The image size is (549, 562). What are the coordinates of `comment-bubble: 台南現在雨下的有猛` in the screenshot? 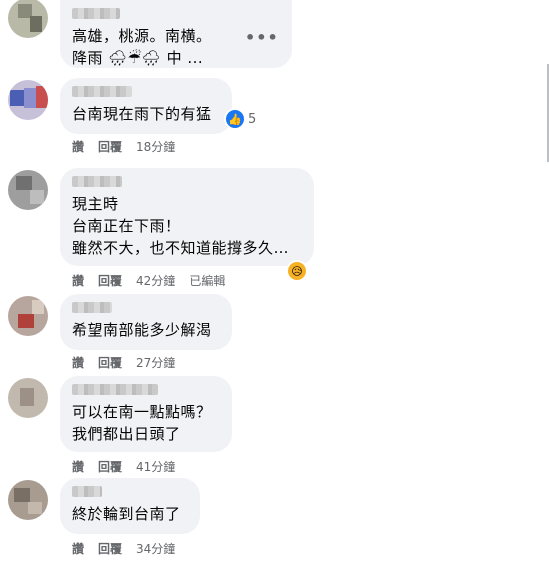 It's located at (146, 106).